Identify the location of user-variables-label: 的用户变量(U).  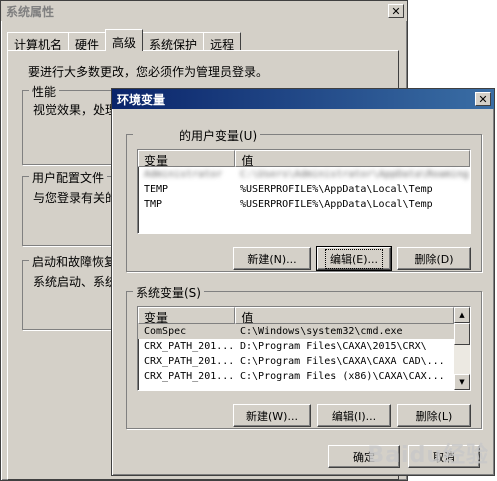
(197, 135).